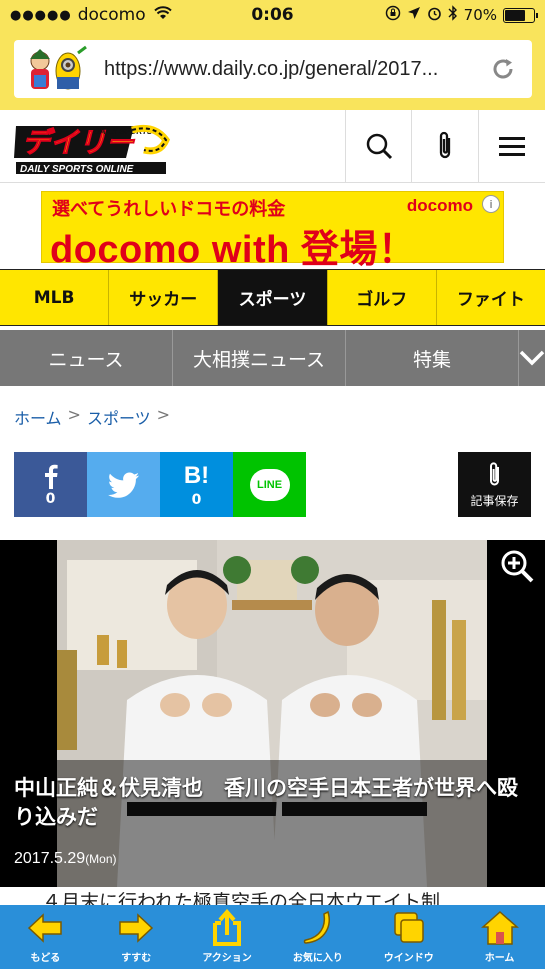 The image size is (545, 969). I want to click on menu-button, so click(511, 146).